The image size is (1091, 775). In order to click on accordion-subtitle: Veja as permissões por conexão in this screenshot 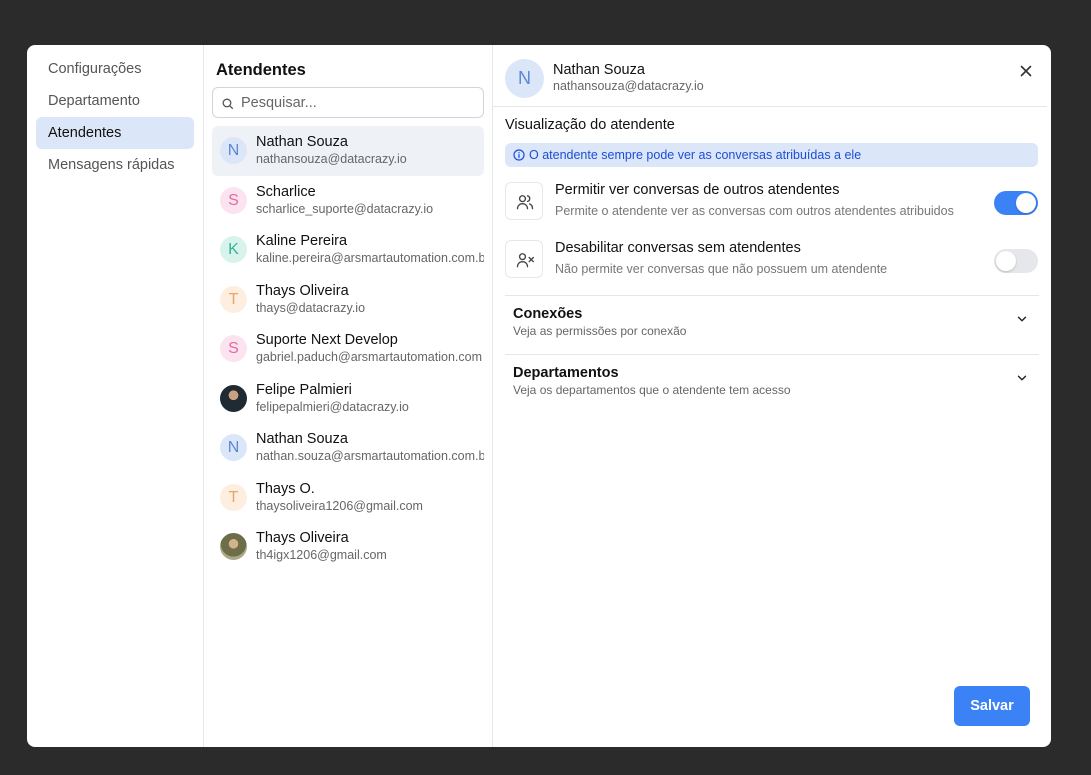, I will do `click(600, 331)`.